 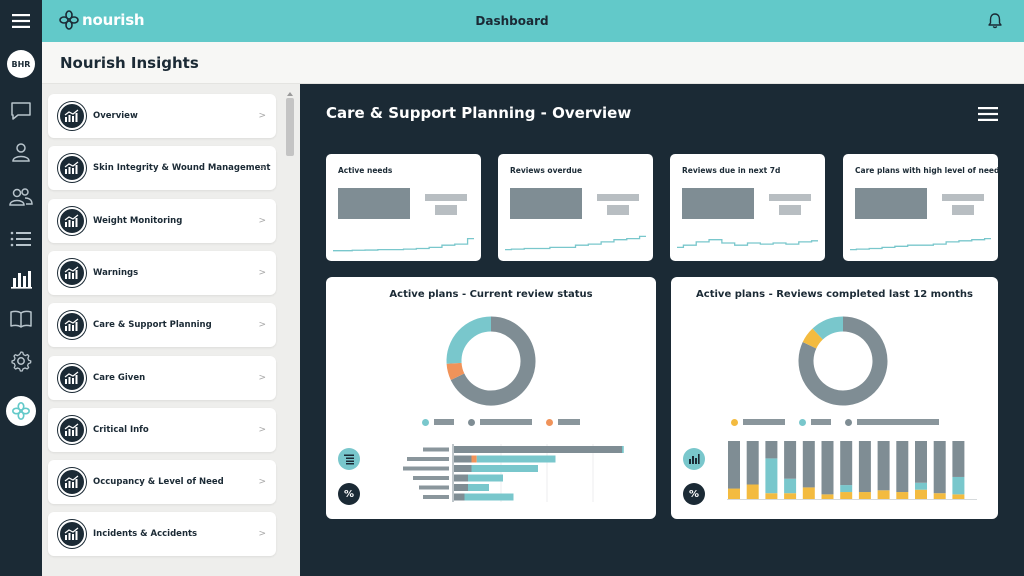 I want to click on nourish-logo: nourish, so click(x=101, y=20).